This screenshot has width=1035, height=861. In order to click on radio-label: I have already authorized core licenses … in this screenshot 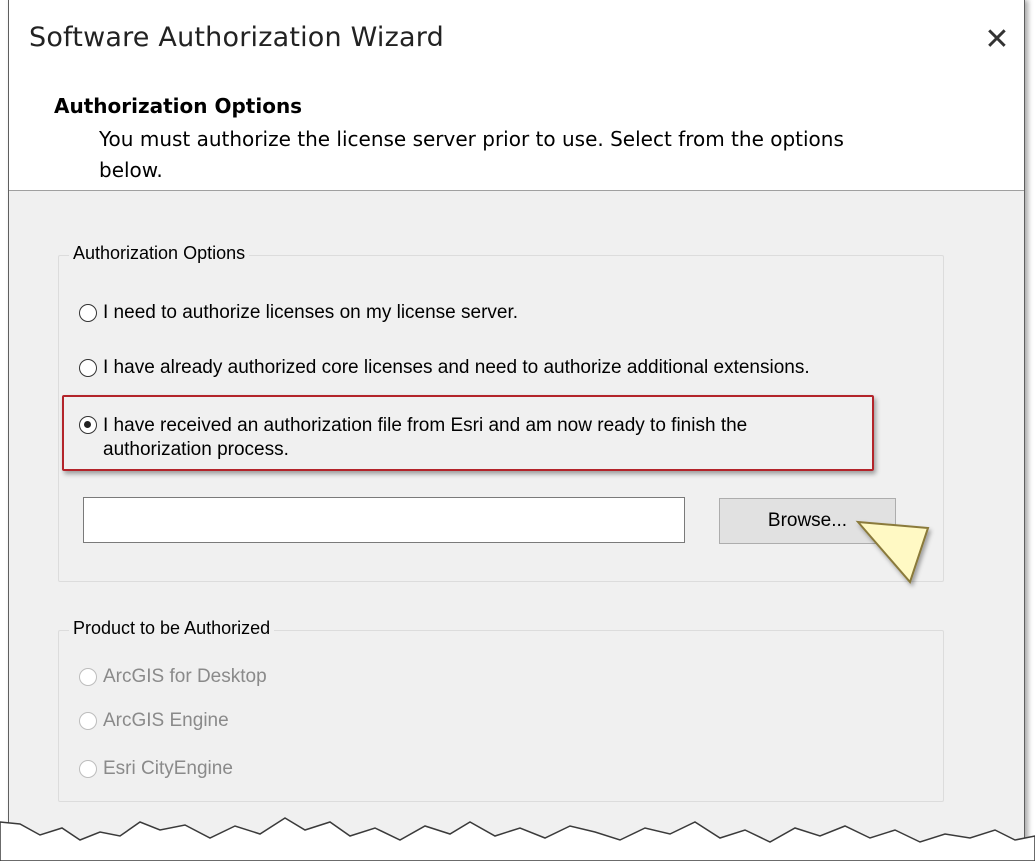, I will do `click(456, 367)`.